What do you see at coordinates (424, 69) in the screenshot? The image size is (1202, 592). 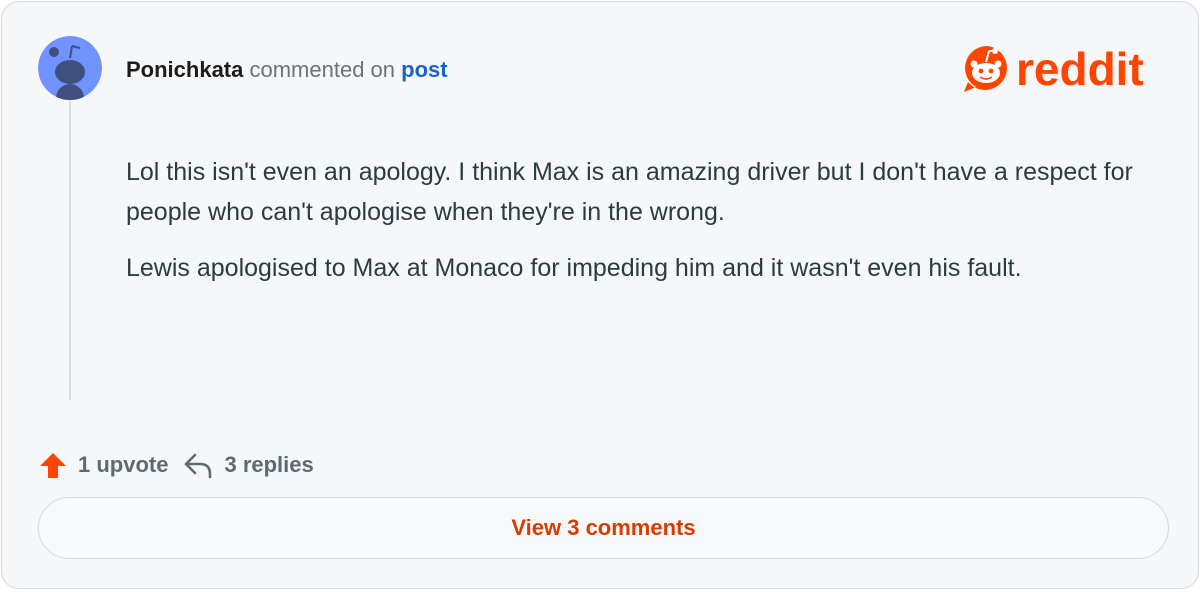 I see `post-link: post` at bounding box center [424, 69].